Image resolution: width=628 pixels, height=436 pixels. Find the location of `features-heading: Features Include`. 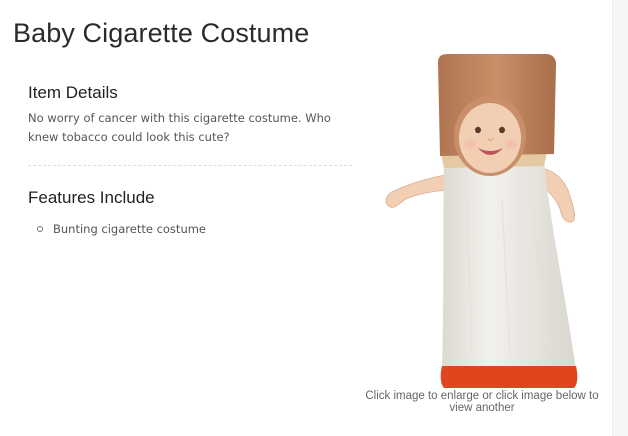

features-heading: Features Include is located at coordinates (91, 197).